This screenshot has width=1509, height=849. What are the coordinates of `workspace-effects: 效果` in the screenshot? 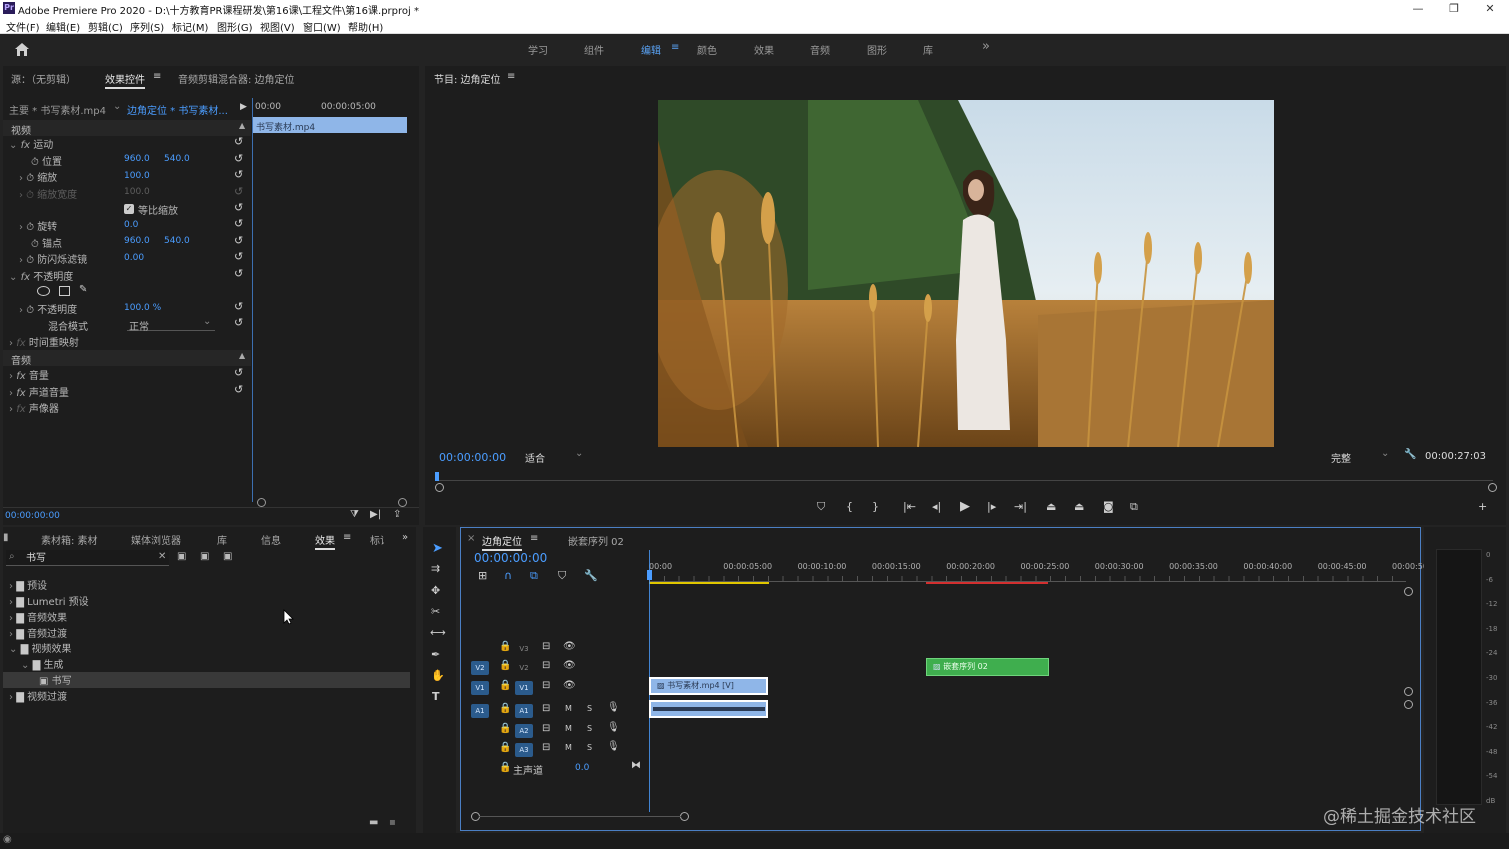 It's located at (764, 49).